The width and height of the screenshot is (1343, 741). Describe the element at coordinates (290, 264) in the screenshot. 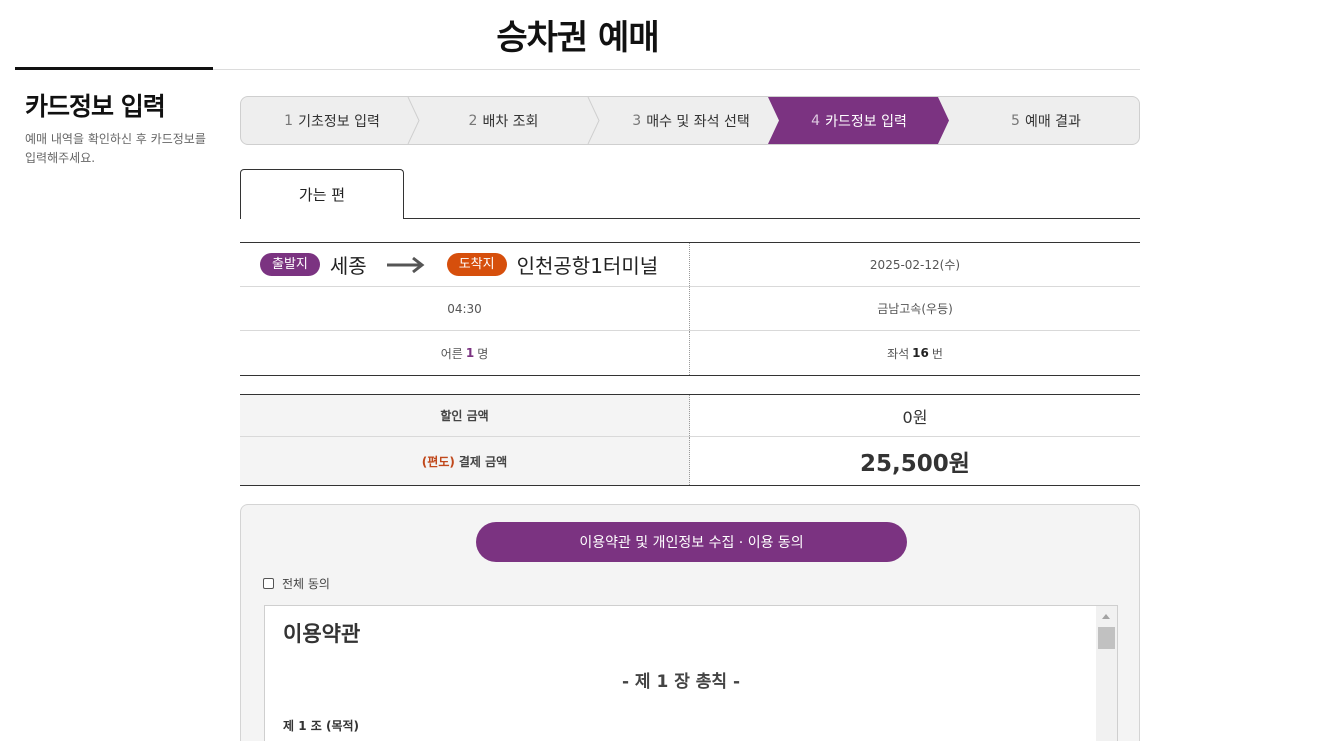

I see `departure-badge: 출발지` at that location.